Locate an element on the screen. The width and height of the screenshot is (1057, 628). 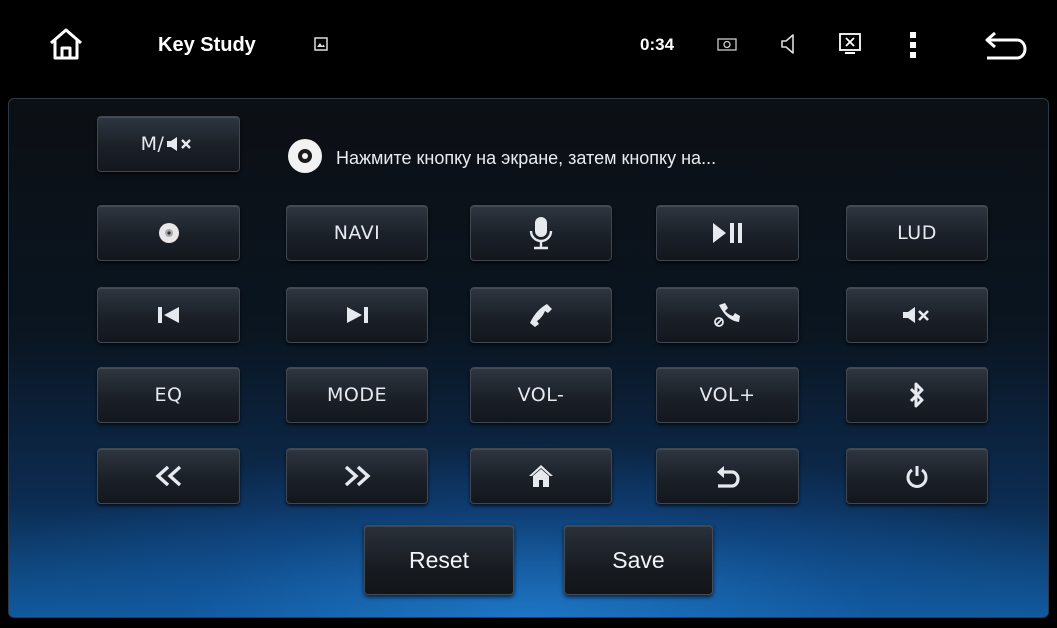
disc-key is located at coordinates (168, 233).